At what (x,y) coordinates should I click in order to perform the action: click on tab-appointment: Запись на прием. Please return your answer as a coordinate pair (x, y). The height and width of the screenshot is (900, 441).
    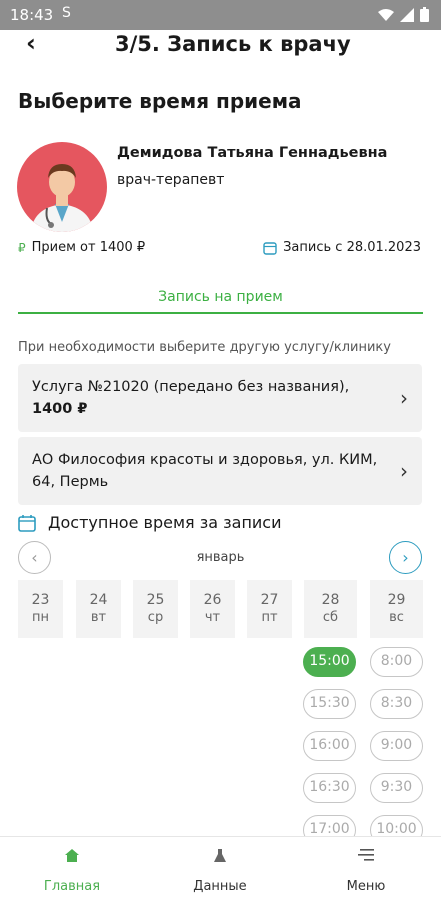
    Looking at the image, I should click on (220, 299).